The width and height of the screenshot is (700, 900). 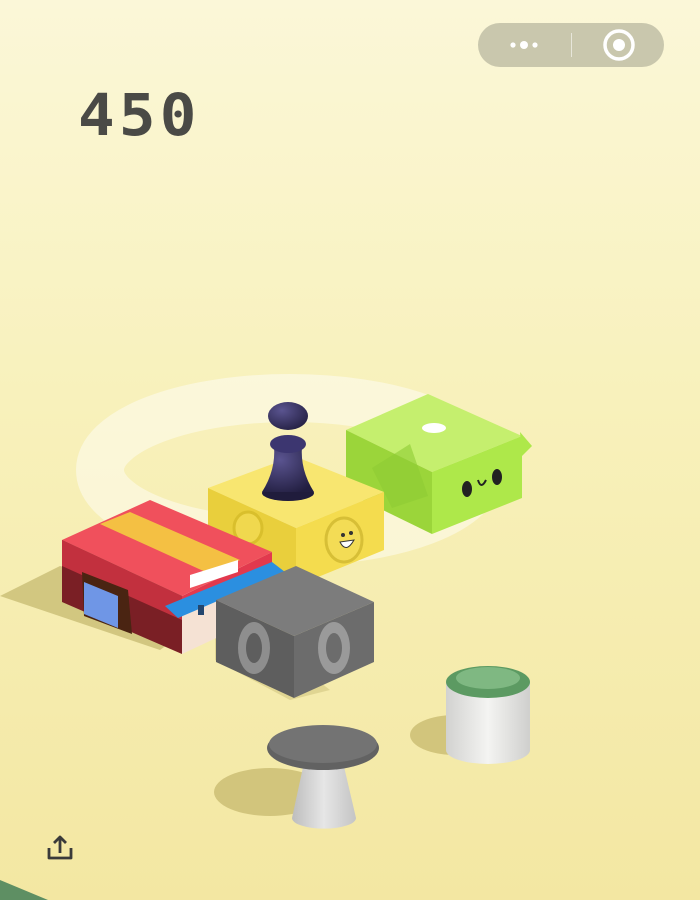 I want to click on close-mini-program-button, so click(x=618, y=45).